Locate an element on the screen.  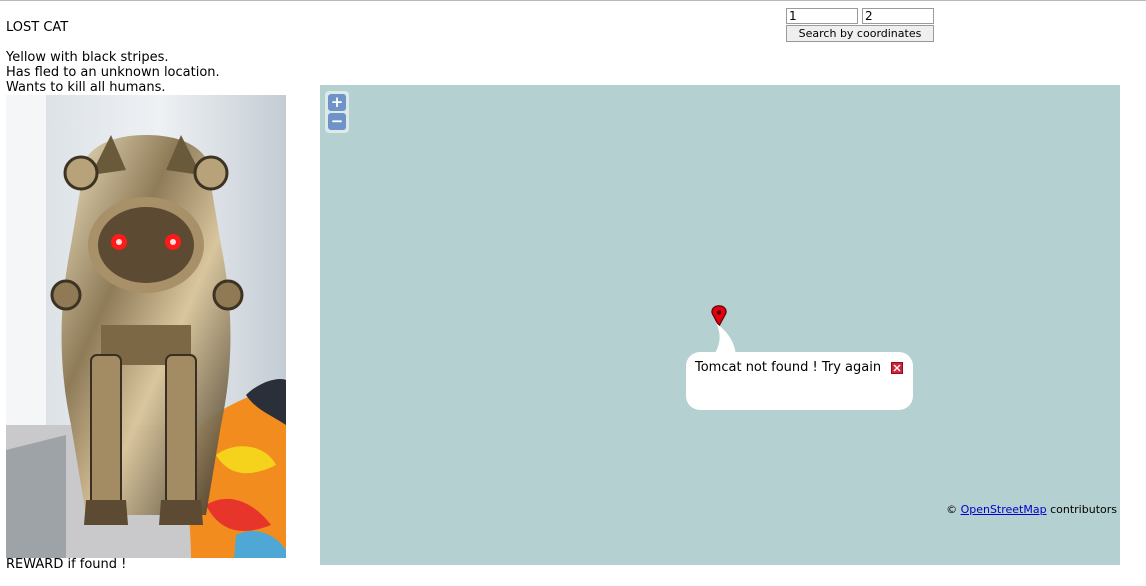
close-icon is located at coordinates (897, 368).